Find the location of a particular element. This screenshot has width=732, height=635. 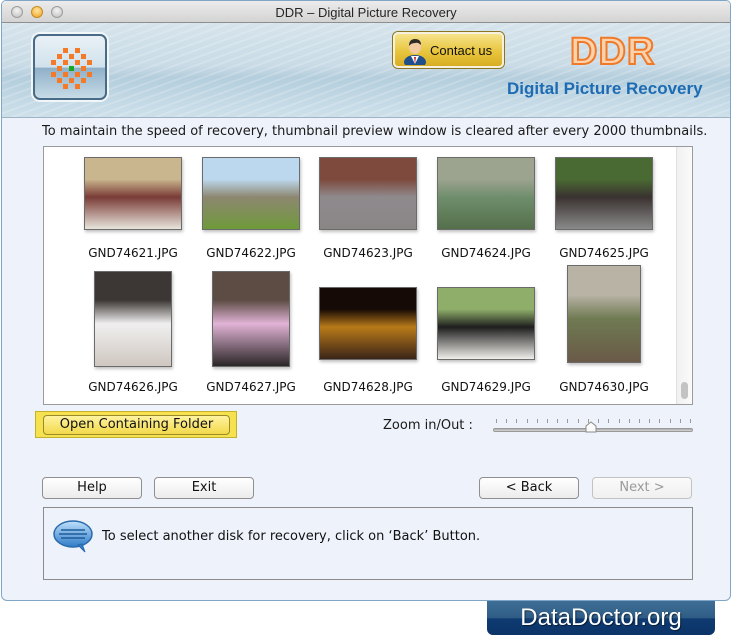

thumbnail-filename: GND74628.JPG is located at coordinates (368, 387).